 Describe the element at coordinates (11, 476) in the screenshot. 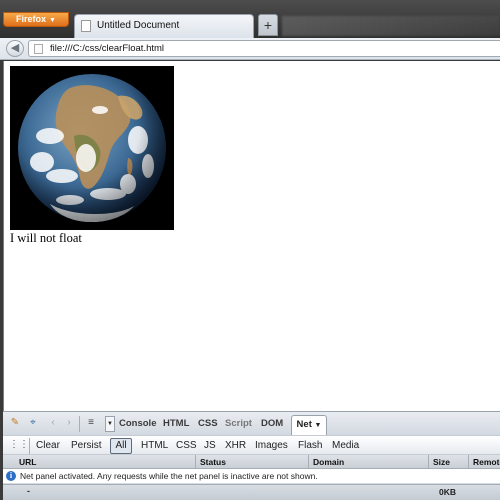

I see `info-icon: i` at that location.